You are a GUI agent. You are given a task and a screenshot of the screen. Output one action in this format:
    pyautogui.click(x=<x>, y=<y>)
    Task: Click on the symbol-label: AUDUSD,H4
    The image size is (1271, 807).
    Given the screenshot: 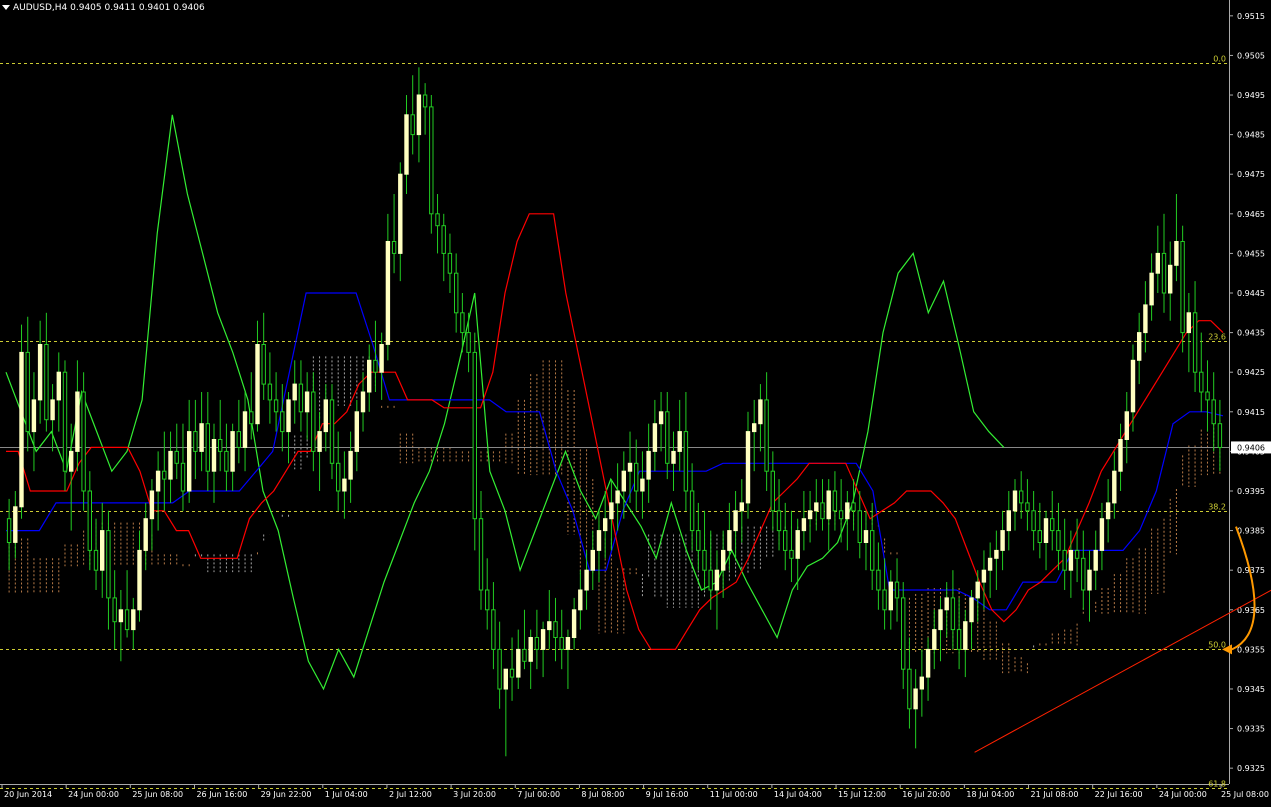 What is the action you would take?
    pyautogui.click(x=40, y=8)
    